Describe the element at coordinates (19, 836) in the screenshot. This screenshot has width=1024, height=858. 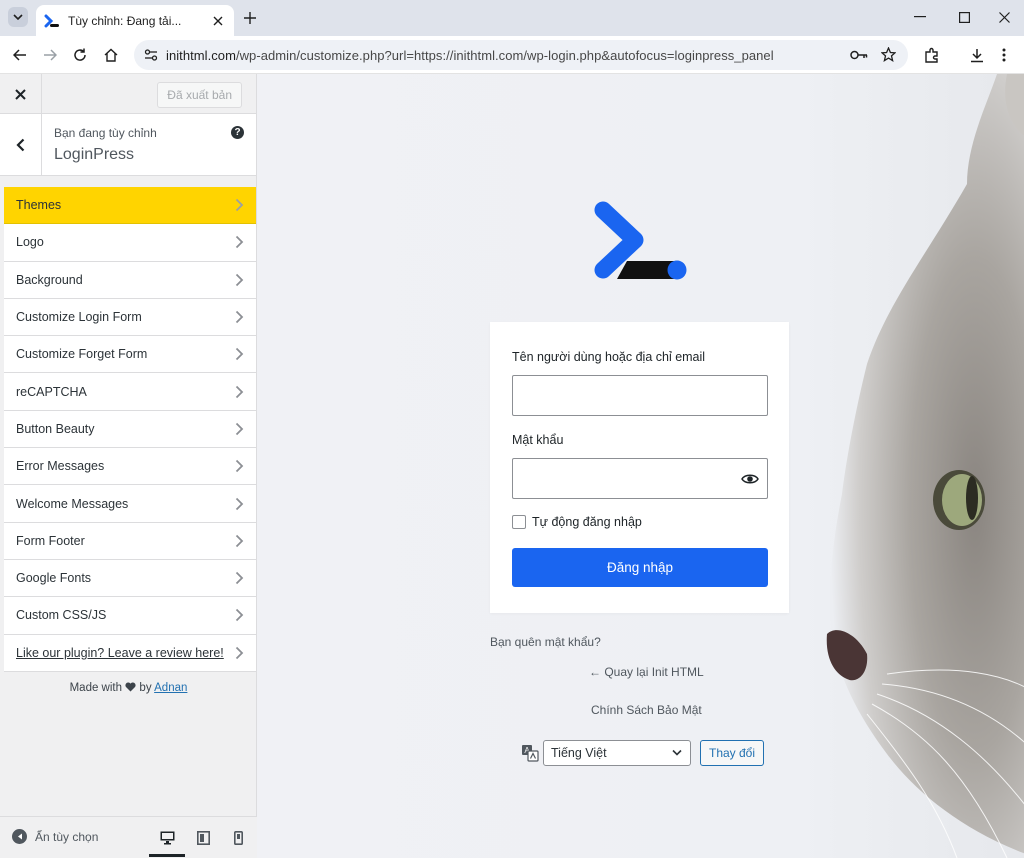
I see `collapse-icon` at that location.